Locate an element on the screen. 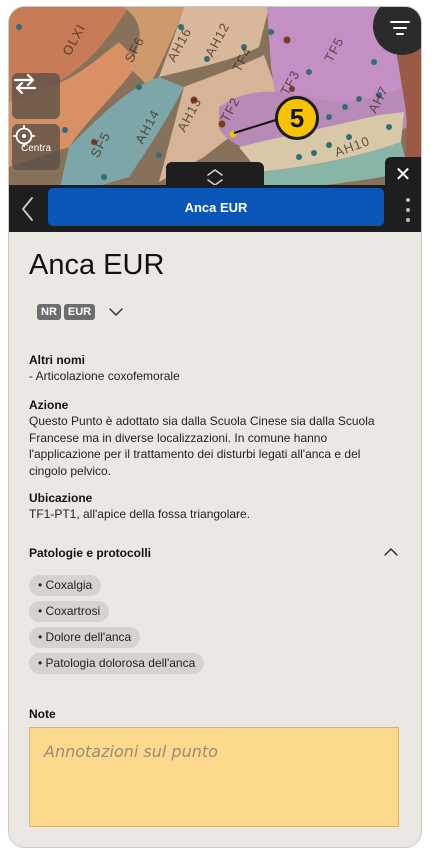 The height and width of the screenshot is (856, 431). ubicazione-heading: Ubicazione is located at coordinates (61, 498).